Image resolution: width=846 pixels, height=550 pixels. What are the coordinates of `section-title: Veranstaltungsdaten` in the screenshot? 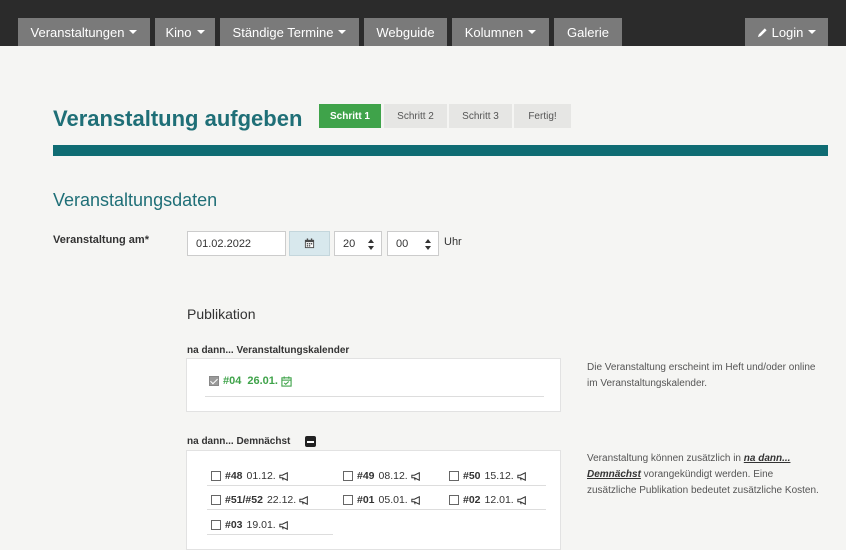 It's located at (135, 200).